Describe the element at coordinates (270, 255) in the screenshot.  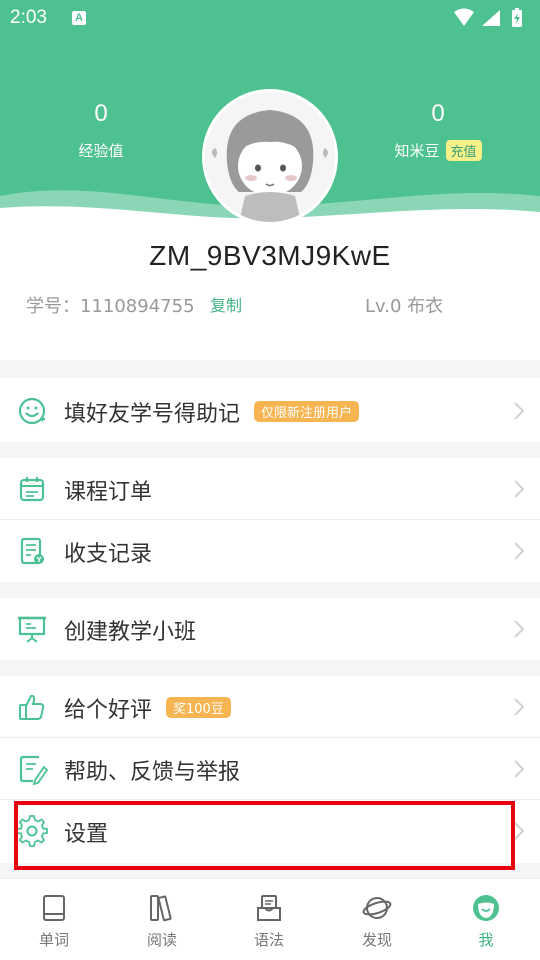
I see `username: ZM_9BV3MJ9KwE` at that location.